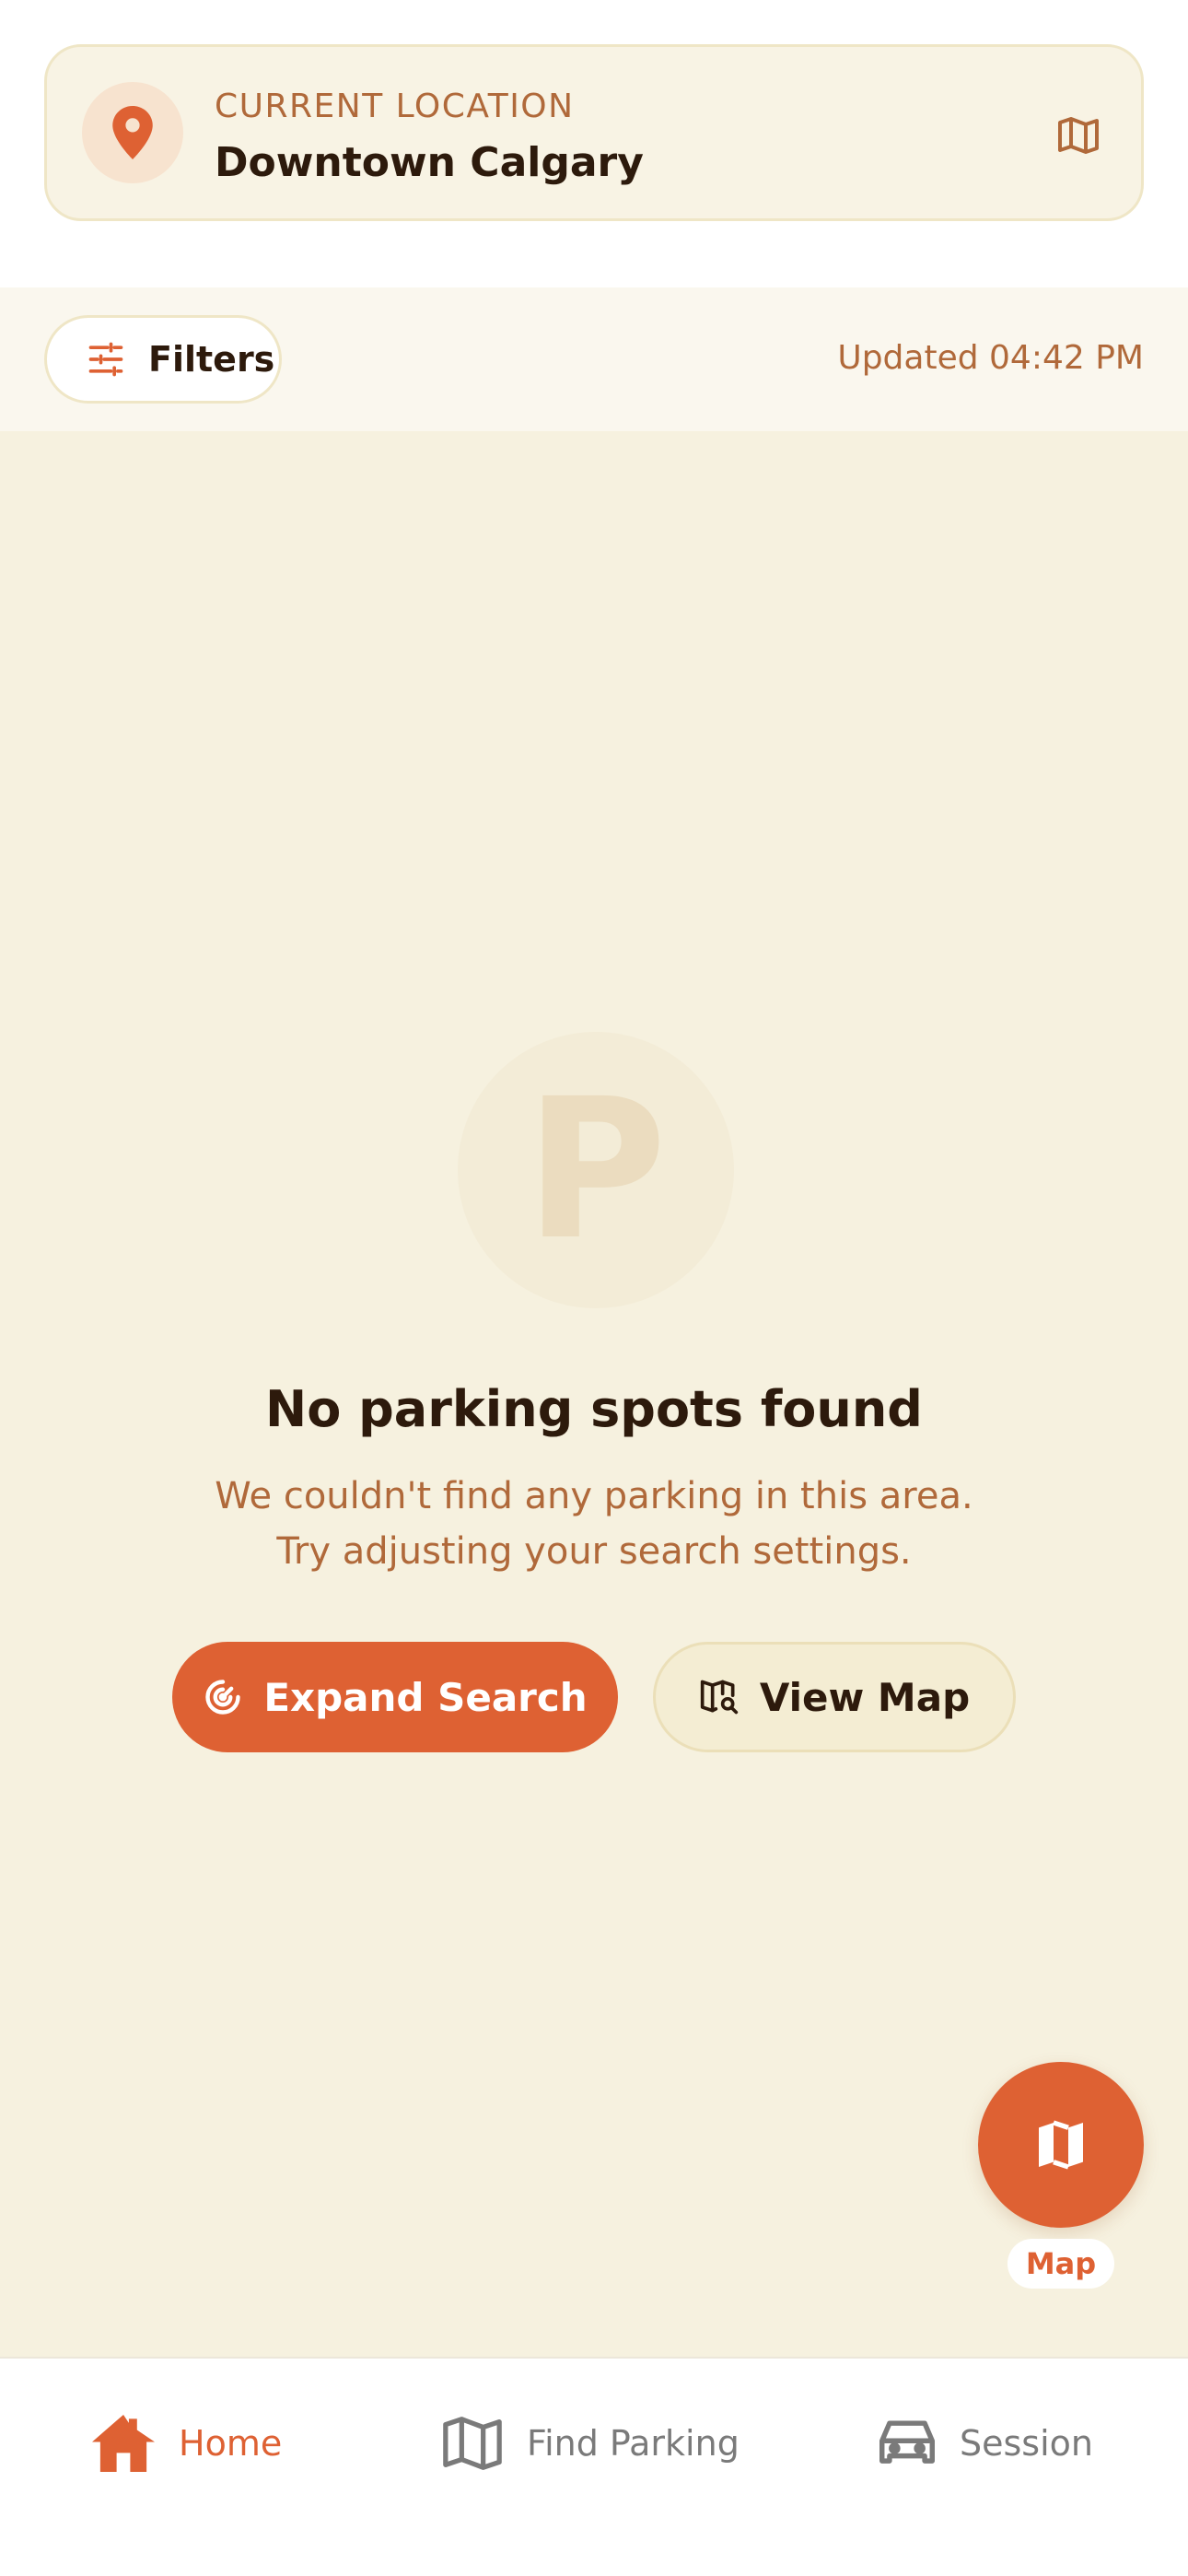 This screenshot has width=1188, height=2576. Describe the element at coordinates (594, 1409) in the screenshot. I see `empty-state-title: No parking spots found` at that location.